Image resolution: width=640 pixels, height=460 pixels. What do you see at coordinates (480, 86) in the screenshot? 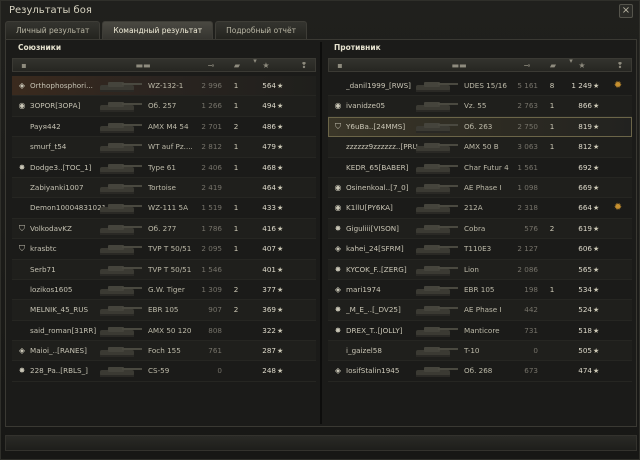
I see `player-row: _danil1999_[RWS] UDES 15/16 5 161 8 1 249 ★ ✹` at bounding box center [480, 86].